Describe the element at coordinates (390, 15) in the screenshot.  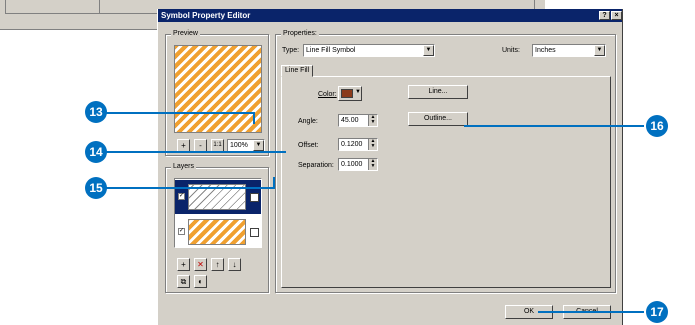
I see `dialog-title-bar: Symbol Property Editor ? ×` at that location.